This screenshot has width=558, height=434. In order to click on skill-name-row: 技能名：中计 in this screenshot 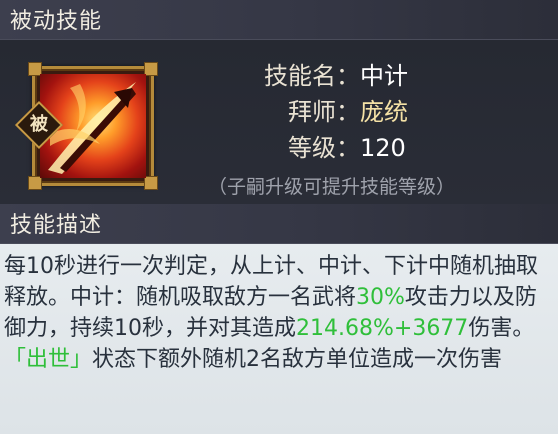, I will do `click(327, 73)`.